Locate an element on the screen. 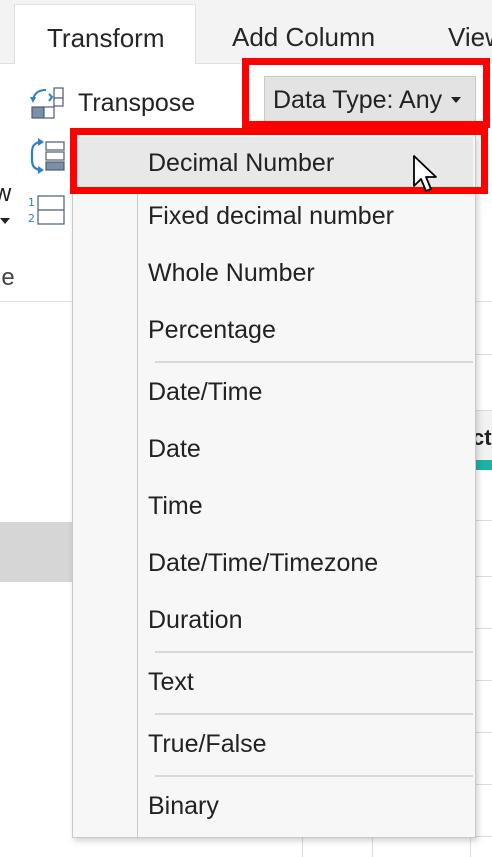 This screenshot has width=492, height=857. ribbon-tab-strip: Transform Add Column View is located at coordinates (246, 33).